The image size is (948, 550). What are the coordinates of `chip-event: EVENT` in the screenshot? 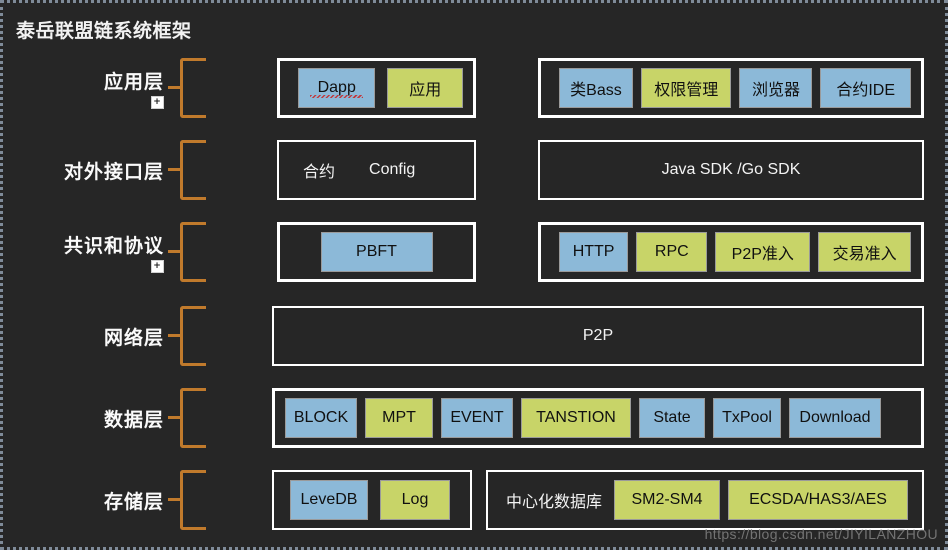 It's located at (477, 418).